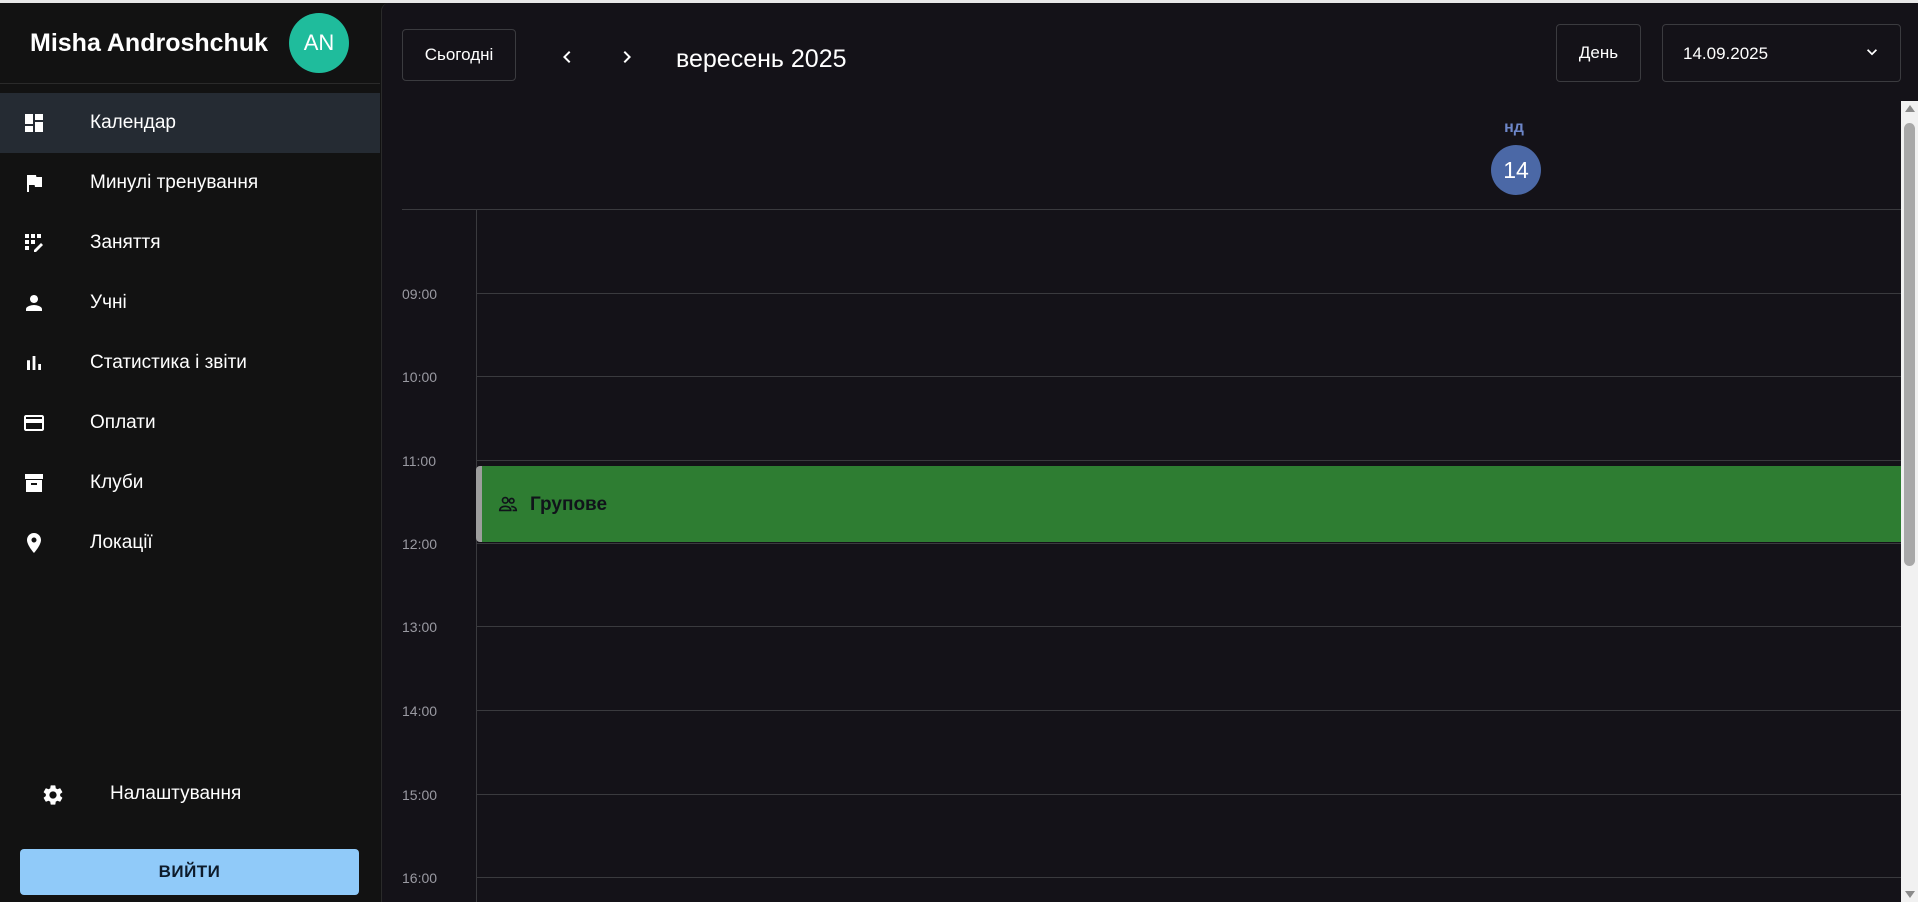 The image size is (1918, 902). What do you see at coordinates (319, 43) in the screenshot?
I see `avatar: AN` at bounding box center [319, 43].